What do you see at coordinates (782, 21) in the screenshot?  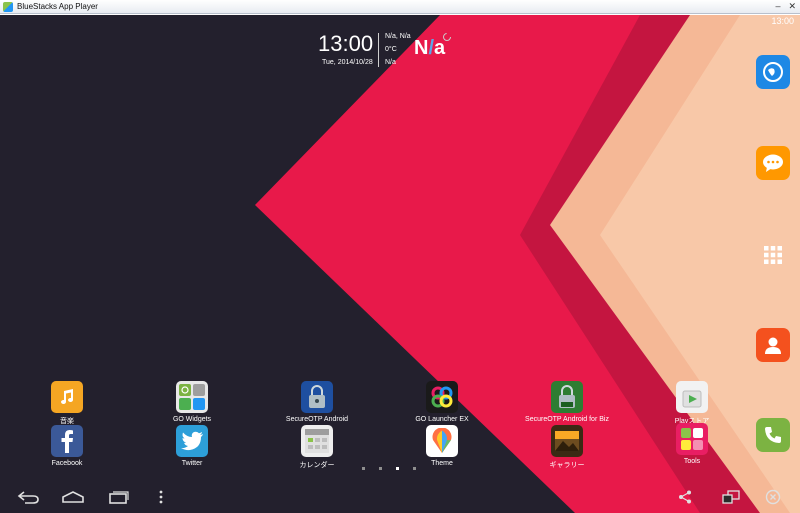 I see `status-bar-time: 13:00` at bounding box center [782, 21].